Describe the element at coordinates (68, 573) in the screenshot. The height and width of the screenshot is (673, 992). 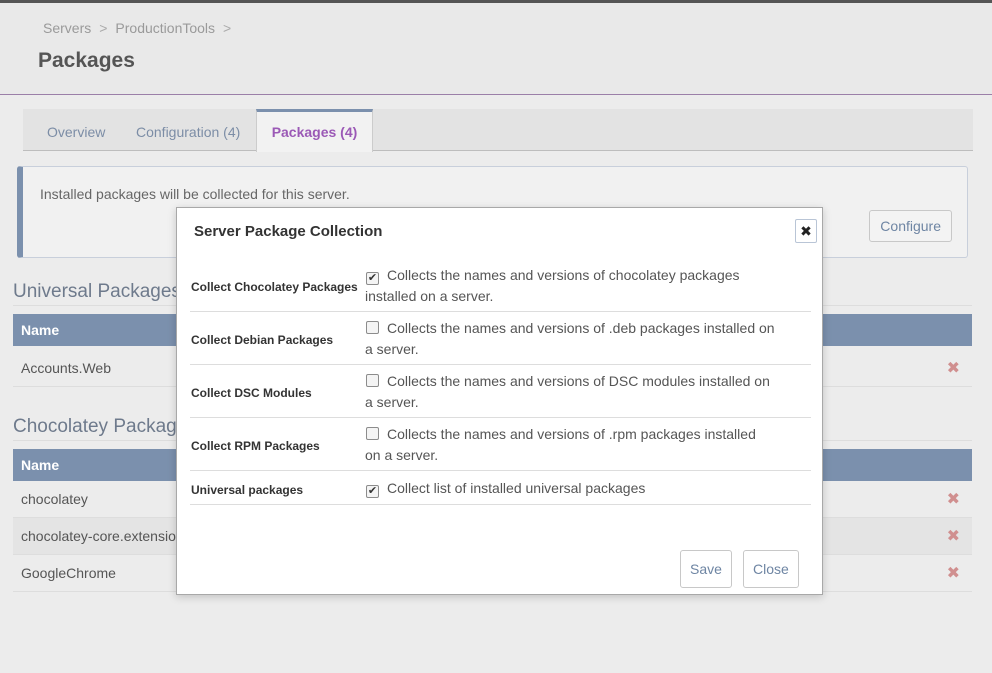
I see `package-name: GoogleChrome` at that location.